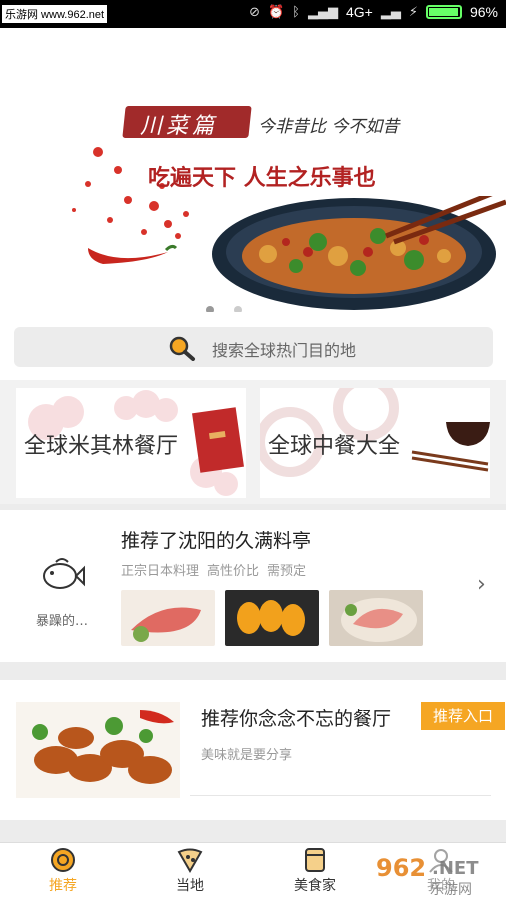 This screenshot has height=900, width=506. I want to click on battery-percent: 96%, so click(483, 12).